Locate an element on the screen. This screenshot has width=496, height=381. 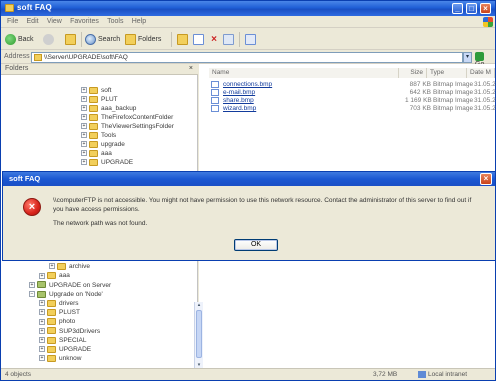
tree-folder: + archive is located at coordinates (69, 266).